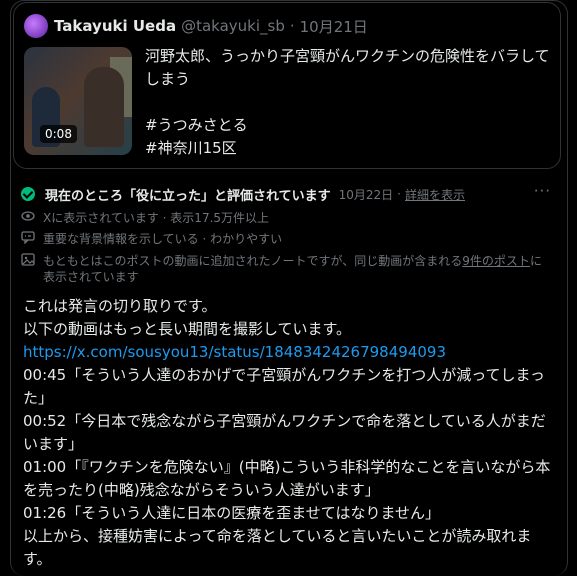  Describe the element at coordinates (277, 547) in the screenshot. I see `note-conclusion: 以上から、接種妨害によって命を落としていると言いたいことが読み取れます。` at that location.